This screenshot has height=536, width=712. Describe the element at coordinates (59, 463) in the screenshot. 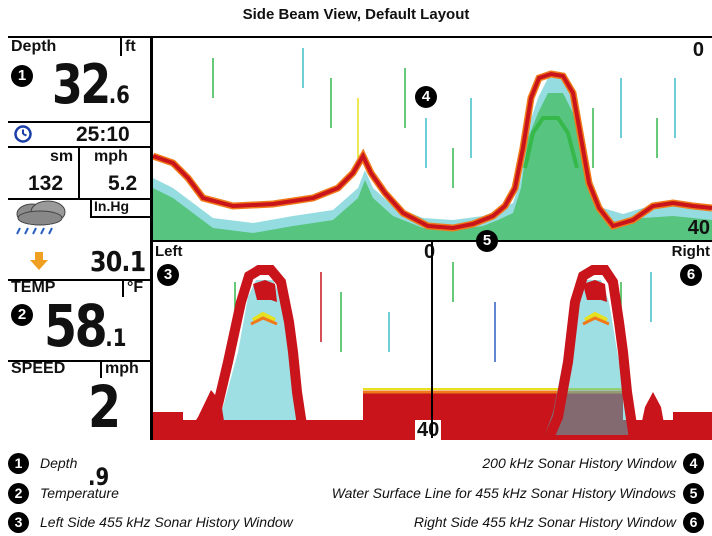

I see `legend-text-1: Depth` at that location.